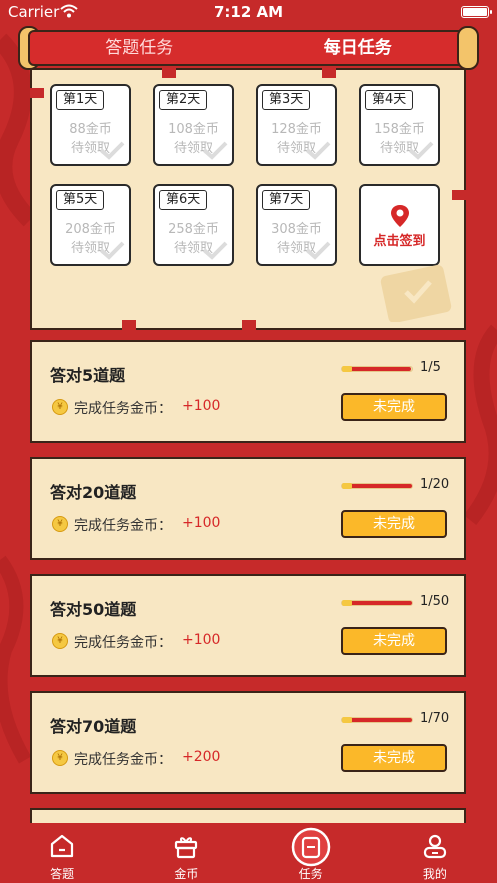 The height and width of the screenshot is (883, 497). Describe the element at coordinates (430, 367) in the screenshot. I see `task-progress-text: 1/5` at that location.